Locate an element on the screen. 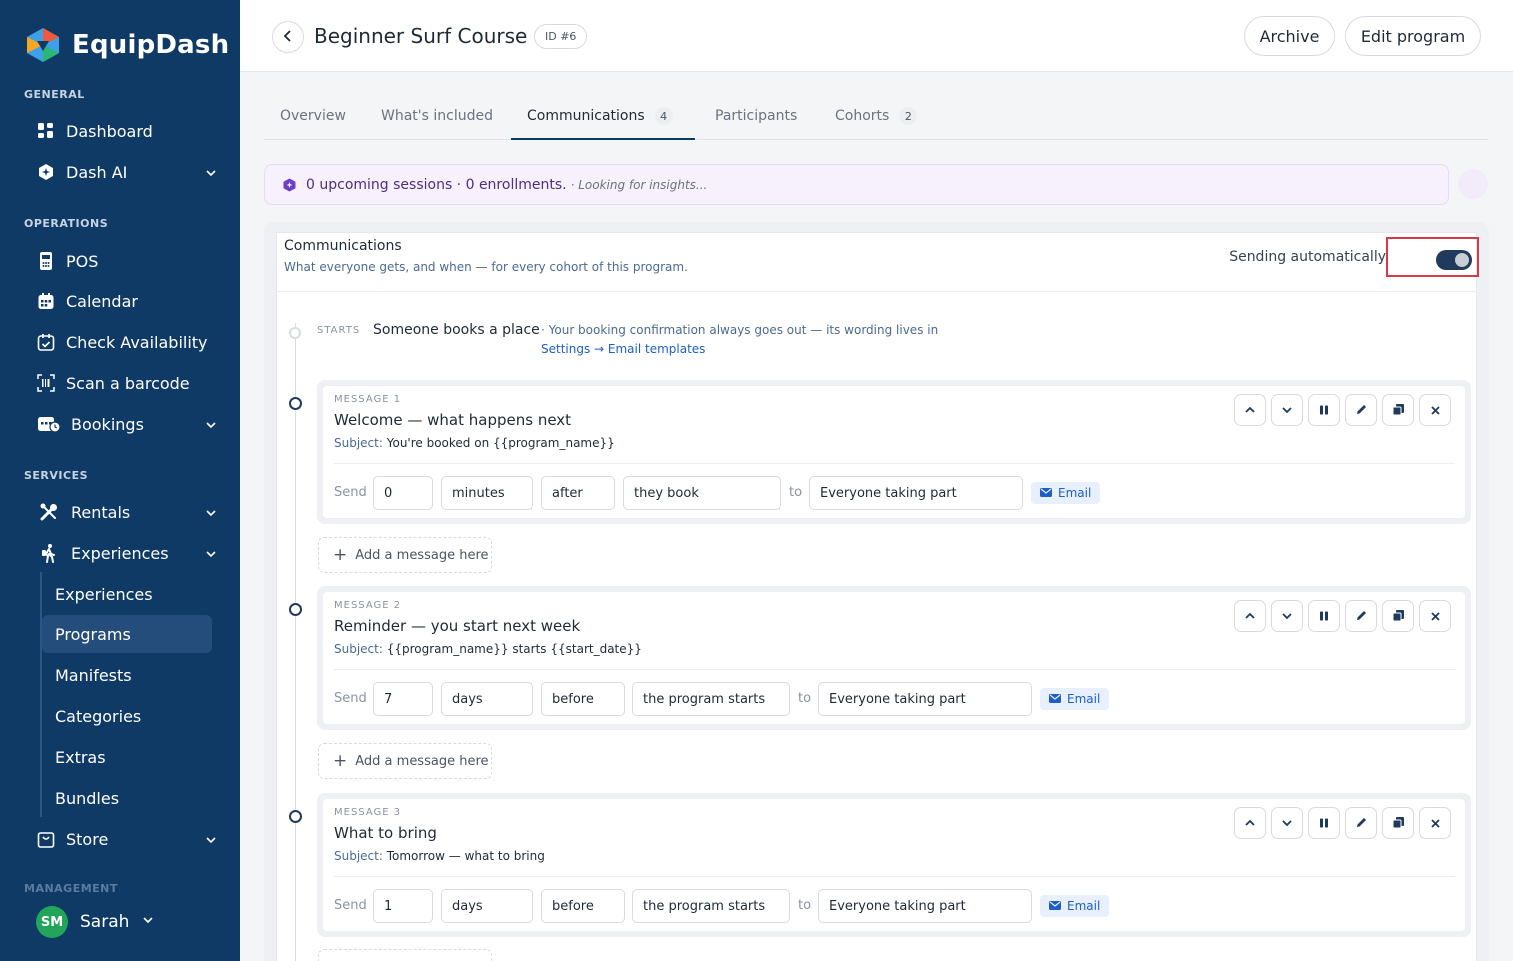  timeline-dot is located at coordinates (295, 403).